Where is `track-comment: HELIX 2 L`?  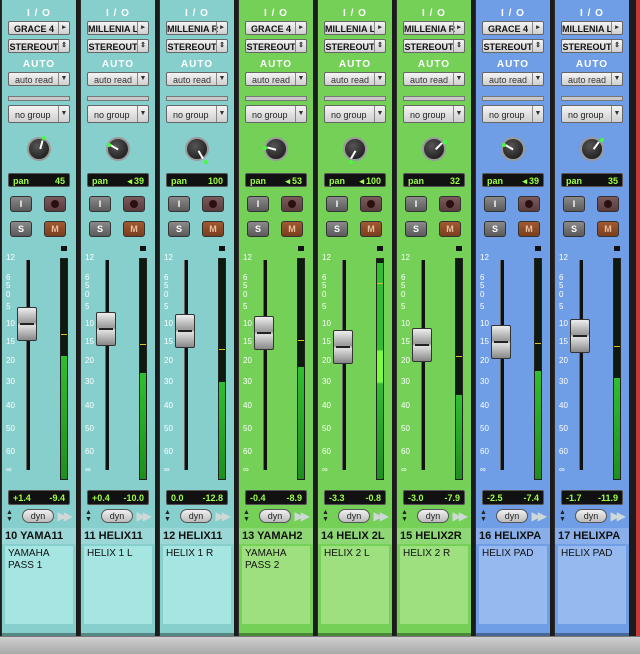
track-comment: HELIX 2 L is located at coordinates (355, 585).